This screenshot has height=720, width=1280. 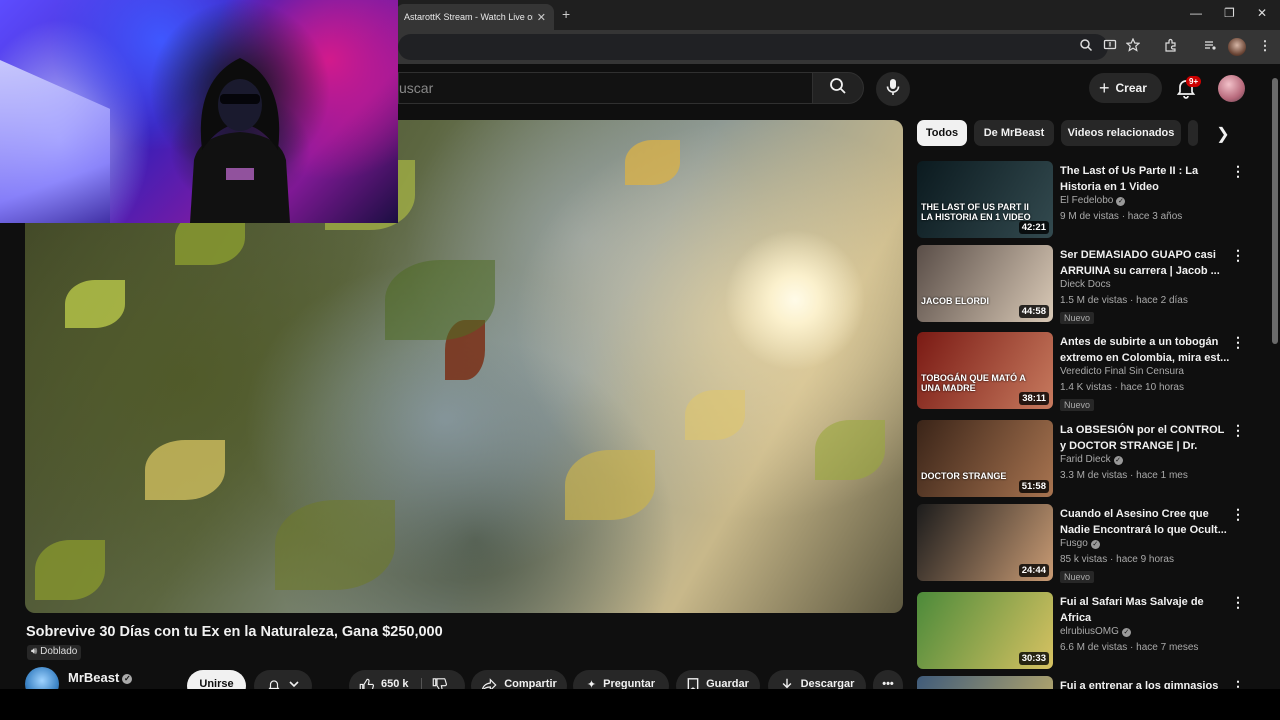 I want to click on chevron-right-icon: ❯, so click(x=1223, y=134).